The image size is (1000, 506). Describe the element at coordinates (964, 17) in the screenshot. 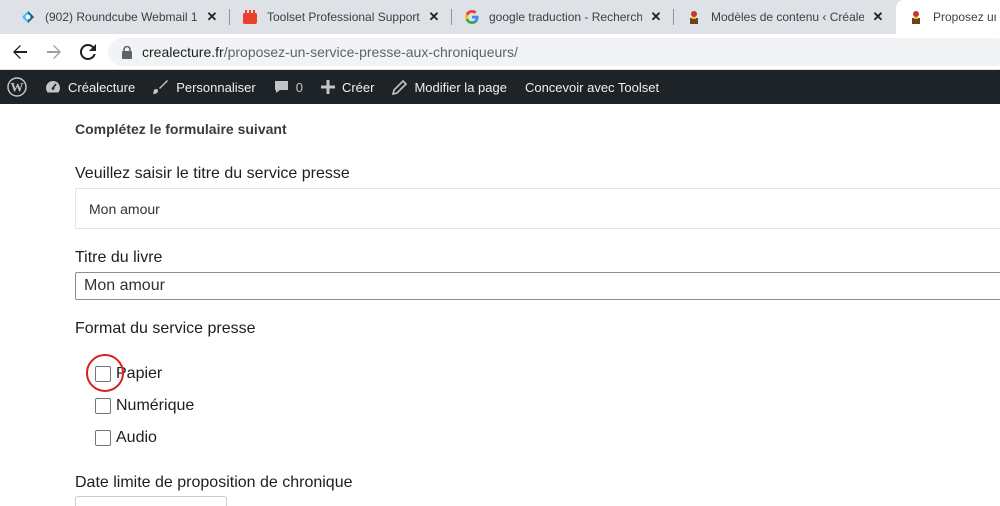

I see `tab-title: Proposez un` at that location.